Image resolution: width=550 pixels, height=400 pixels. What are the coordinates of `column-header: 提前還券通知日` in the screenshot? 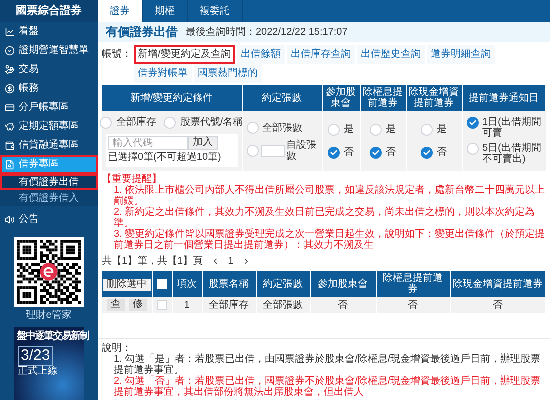 It's located at (504, 98).